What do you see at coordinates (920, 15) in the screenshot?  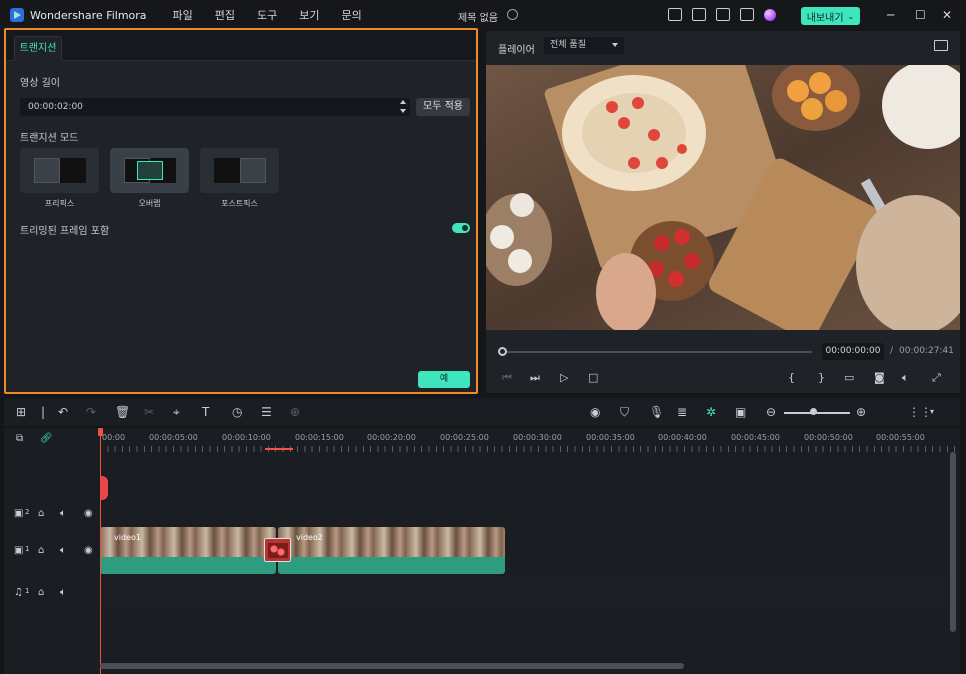 I see `maximize-icon: ☐` at bounding box center [920, 15].